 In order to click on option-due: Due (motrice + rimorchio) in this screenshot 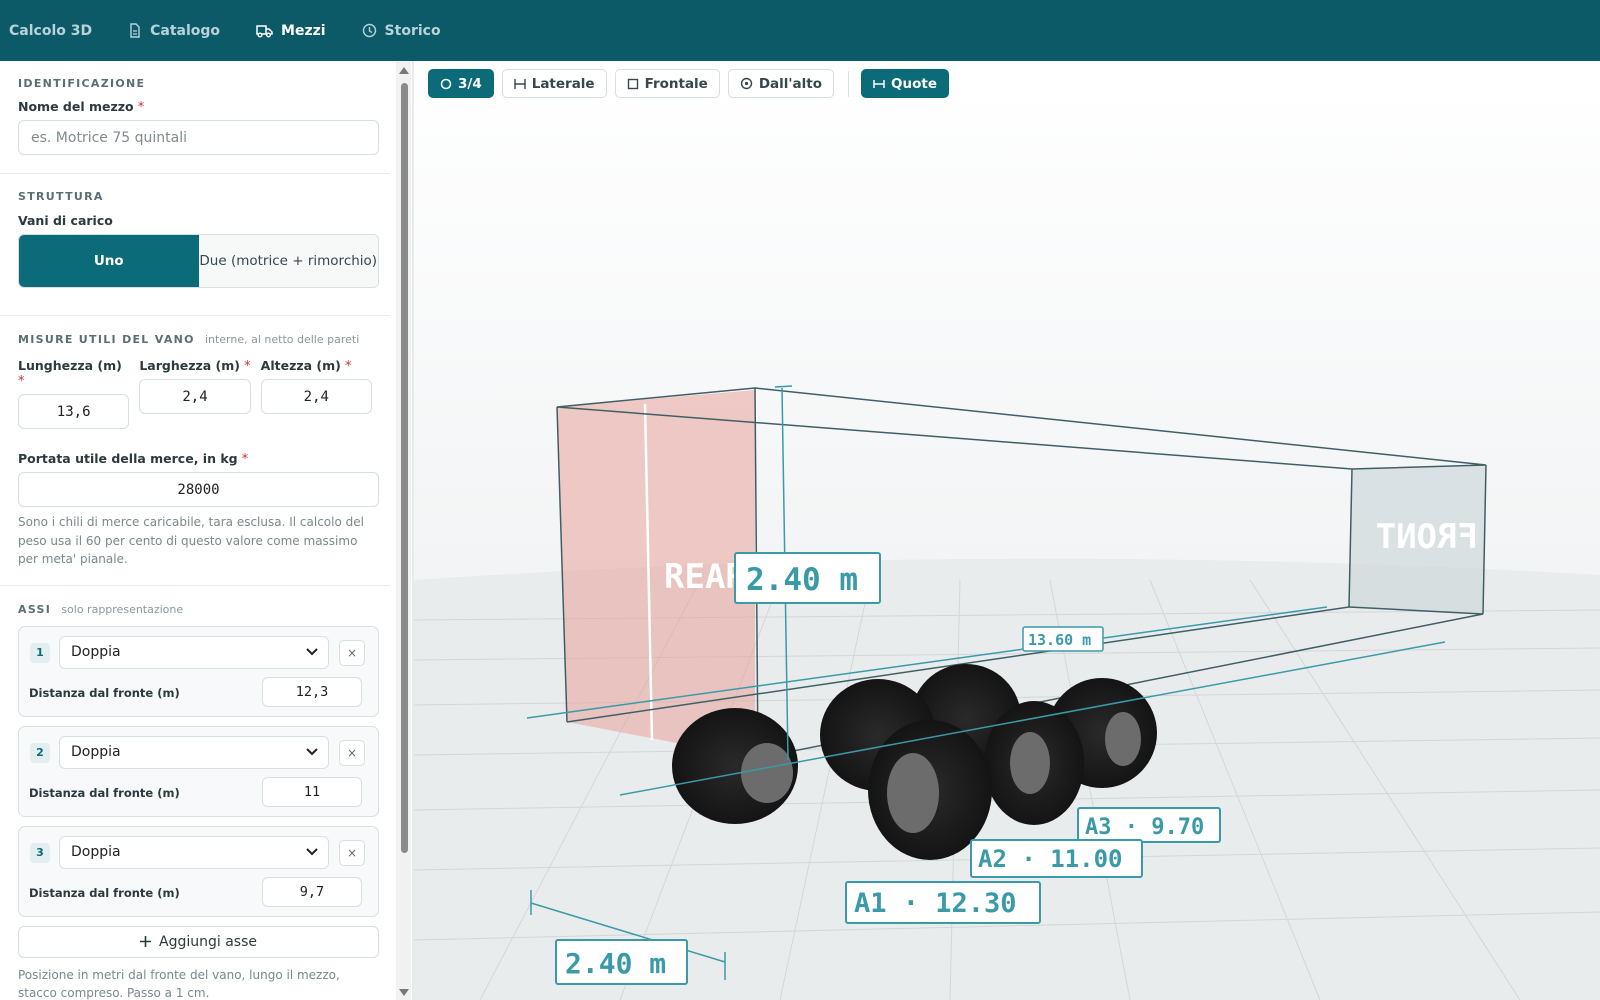, I will do `click(288, 261)`.